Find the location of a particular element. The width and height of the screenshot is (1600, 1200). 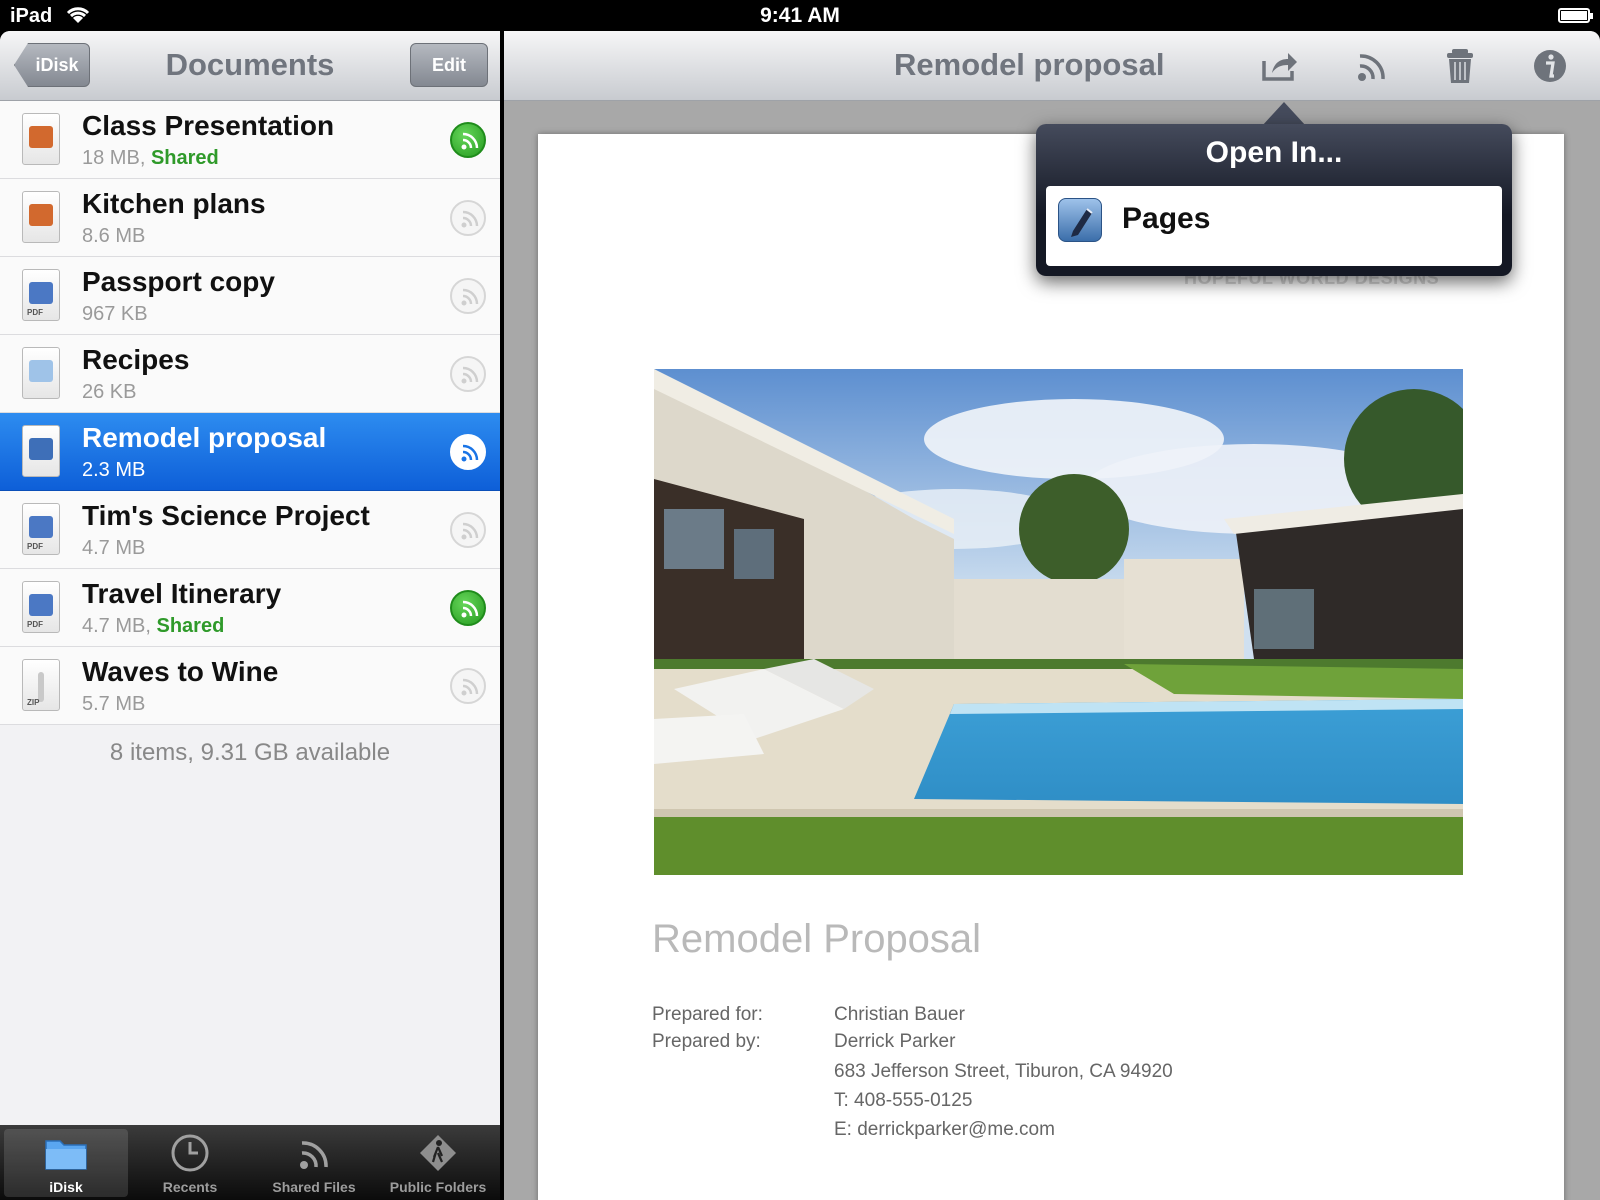

file-name: Remodel proposal is located at coordinates (204, 437).